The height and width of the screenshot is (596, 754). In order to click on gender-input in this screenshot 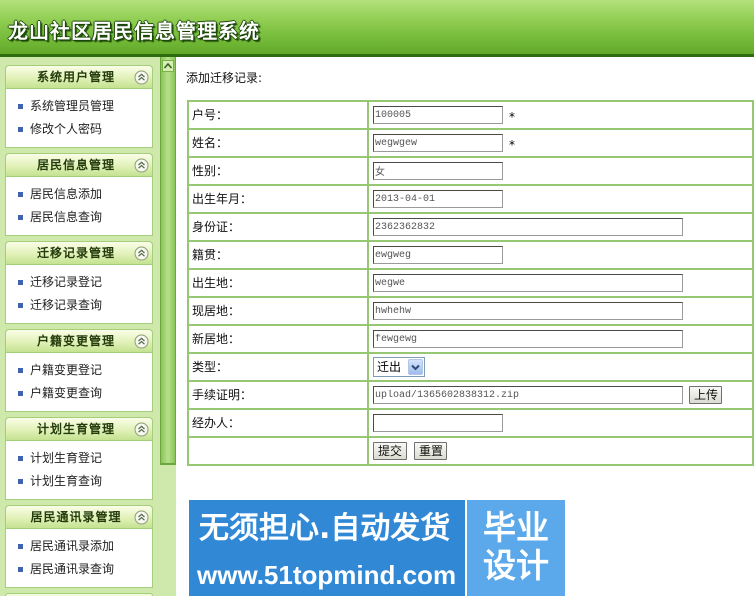, I will do `click(438, 171)`.